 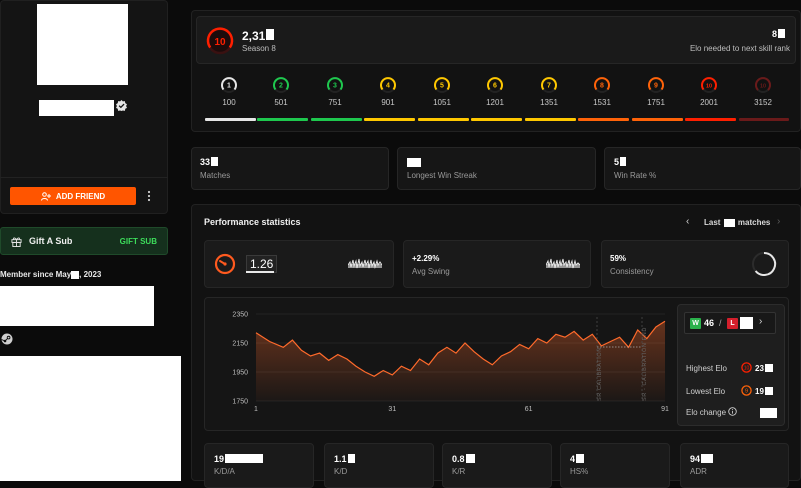 I want to click on skill-rank-elo: 751, so click(x=335, y=102).